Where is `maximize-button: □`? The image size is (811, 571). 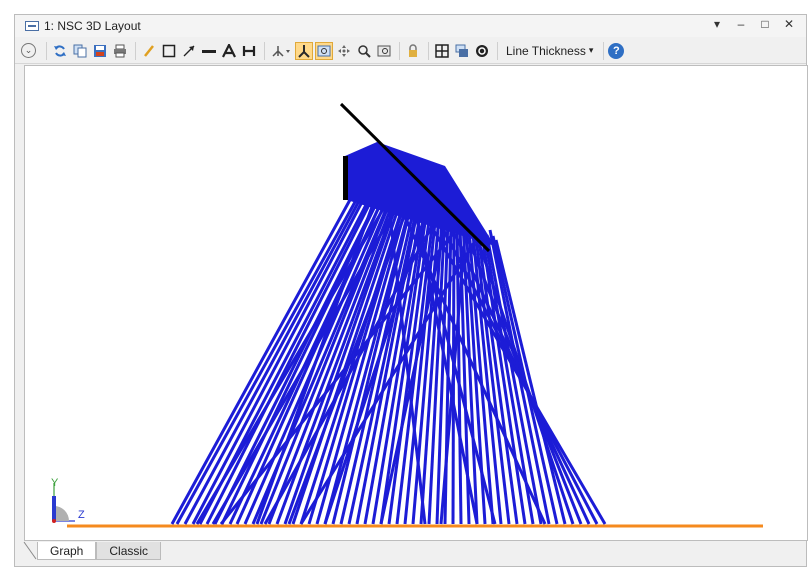
maximize-button: □ is located at coordinates (765, 24).